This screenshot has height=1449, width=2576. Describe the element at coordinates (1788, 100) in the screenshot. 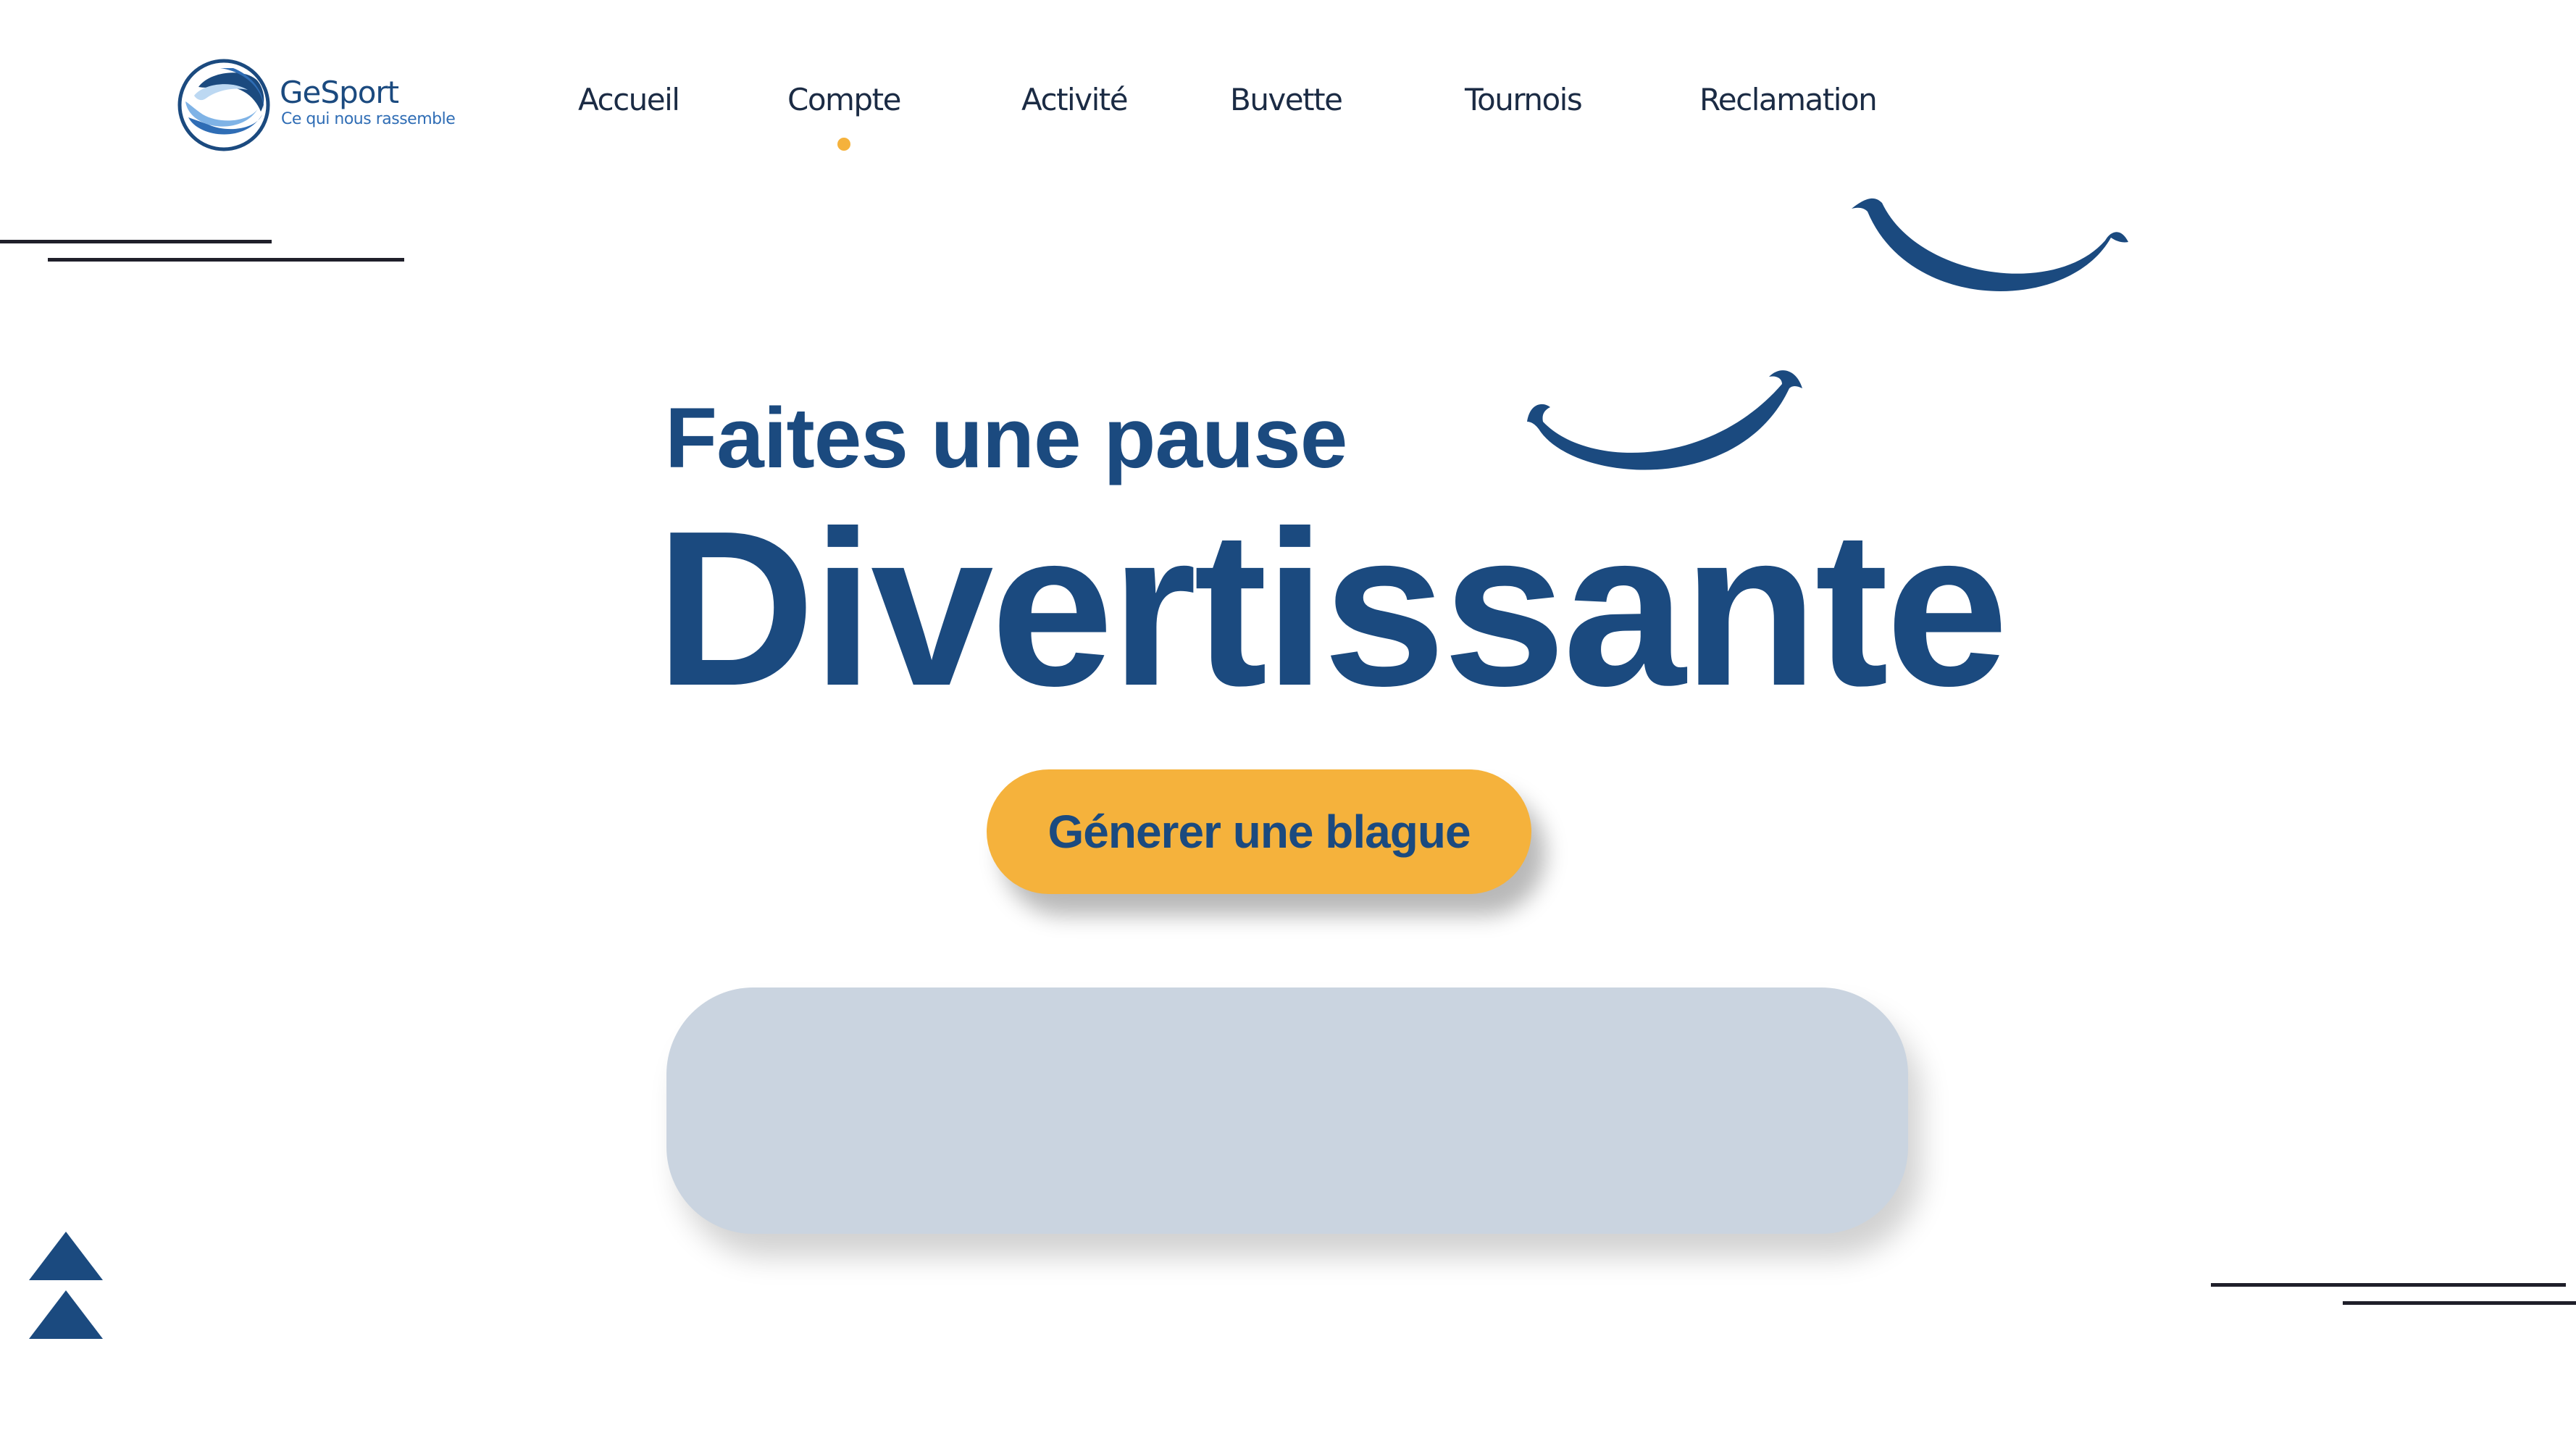

I see `nav-item-reclamation: Reclamation` at that location.